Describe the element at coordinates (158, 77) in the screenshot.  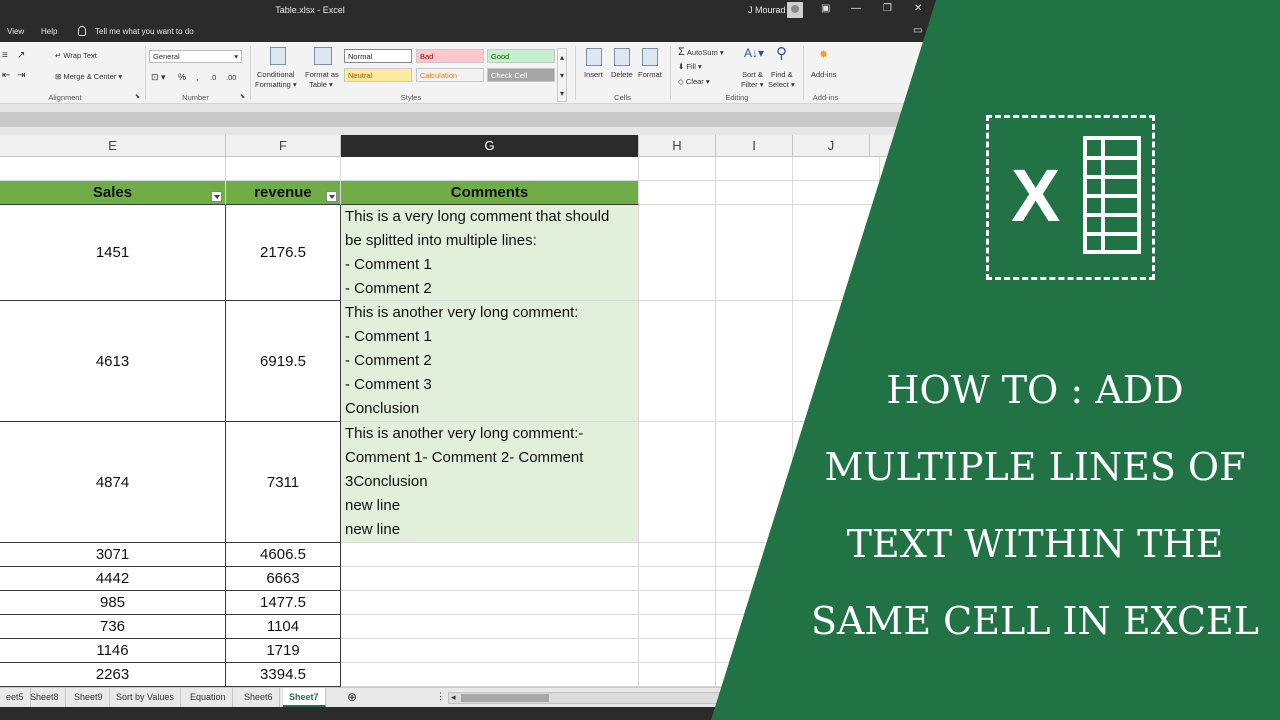
I see `accounting-format-icon: ⊡ ▾` at that location.